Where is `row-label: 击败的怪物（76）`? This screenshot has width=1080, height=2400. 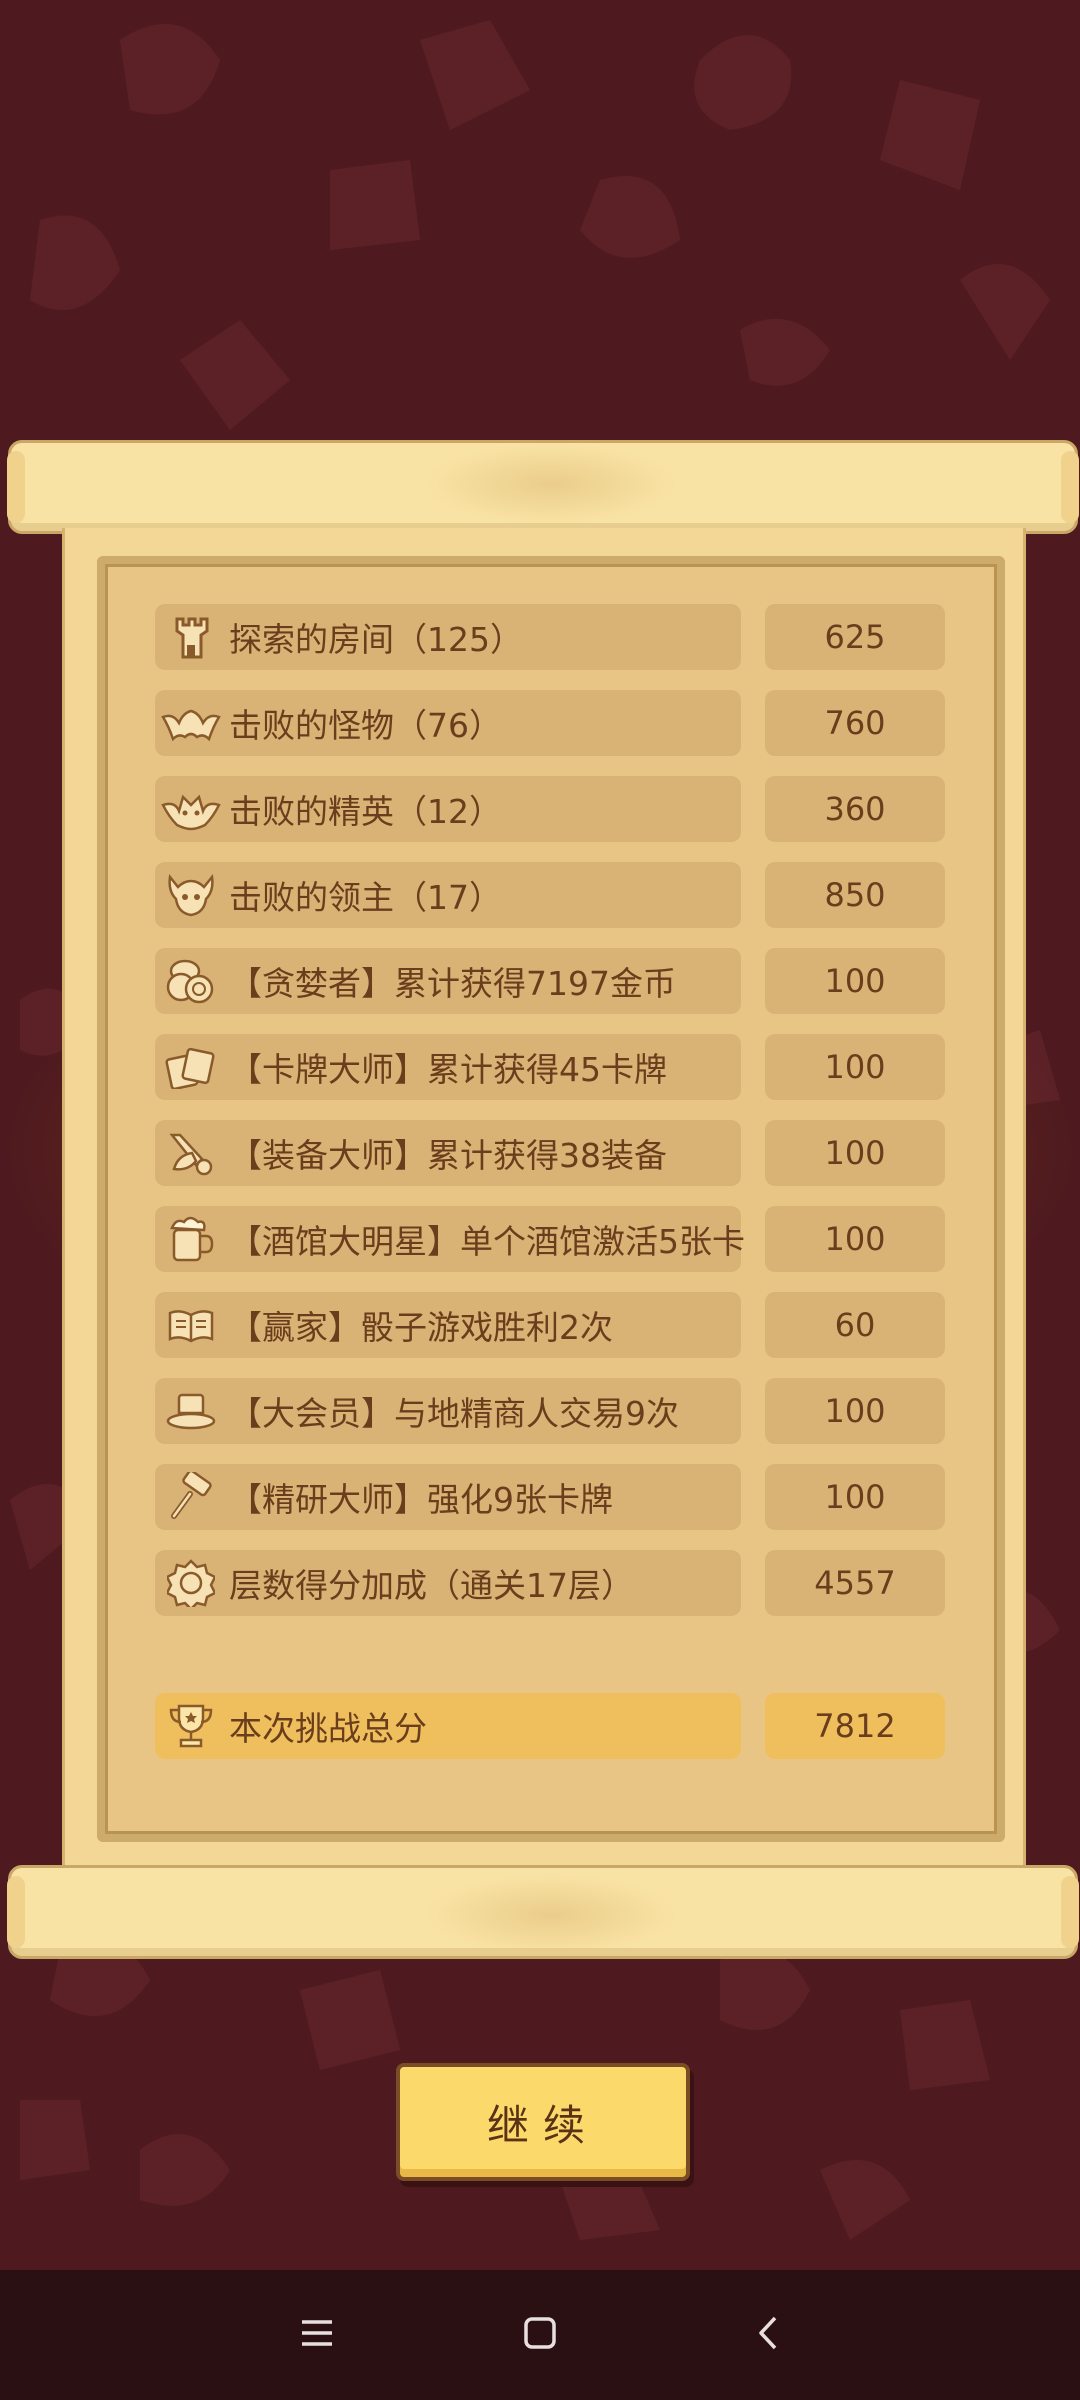 row-label: 击败的怪物（76） is located at coordinates (365, 725).